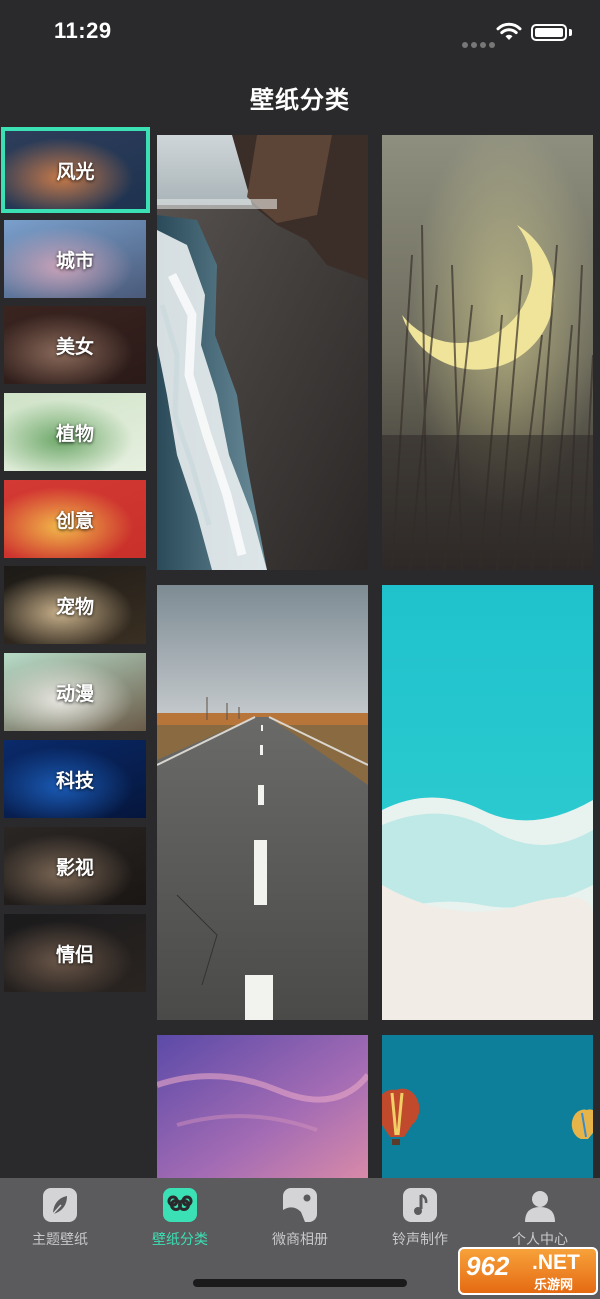  I want to click on category-item-9: 影视, so click(75, 866).